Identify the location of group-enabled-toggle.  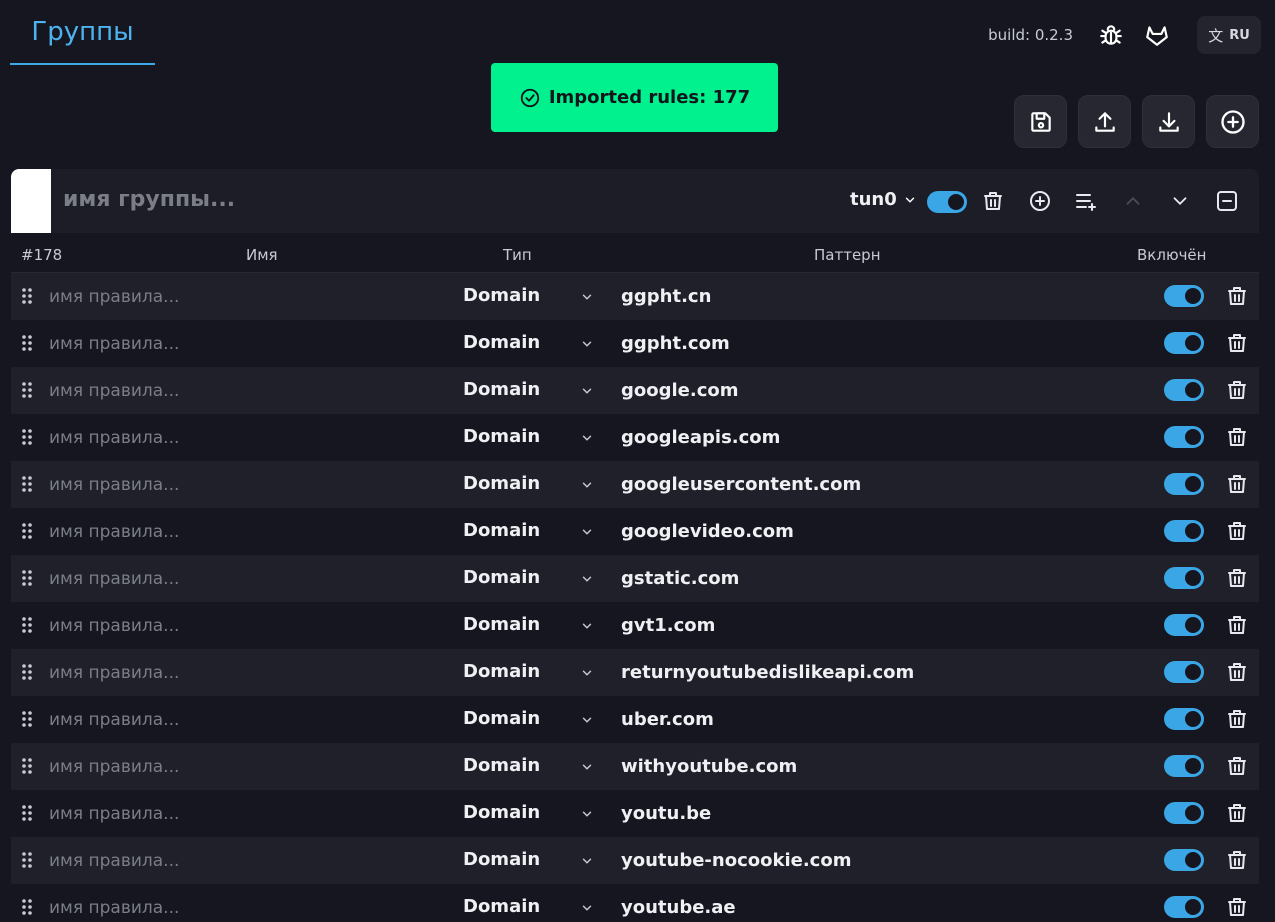
(947, 202).